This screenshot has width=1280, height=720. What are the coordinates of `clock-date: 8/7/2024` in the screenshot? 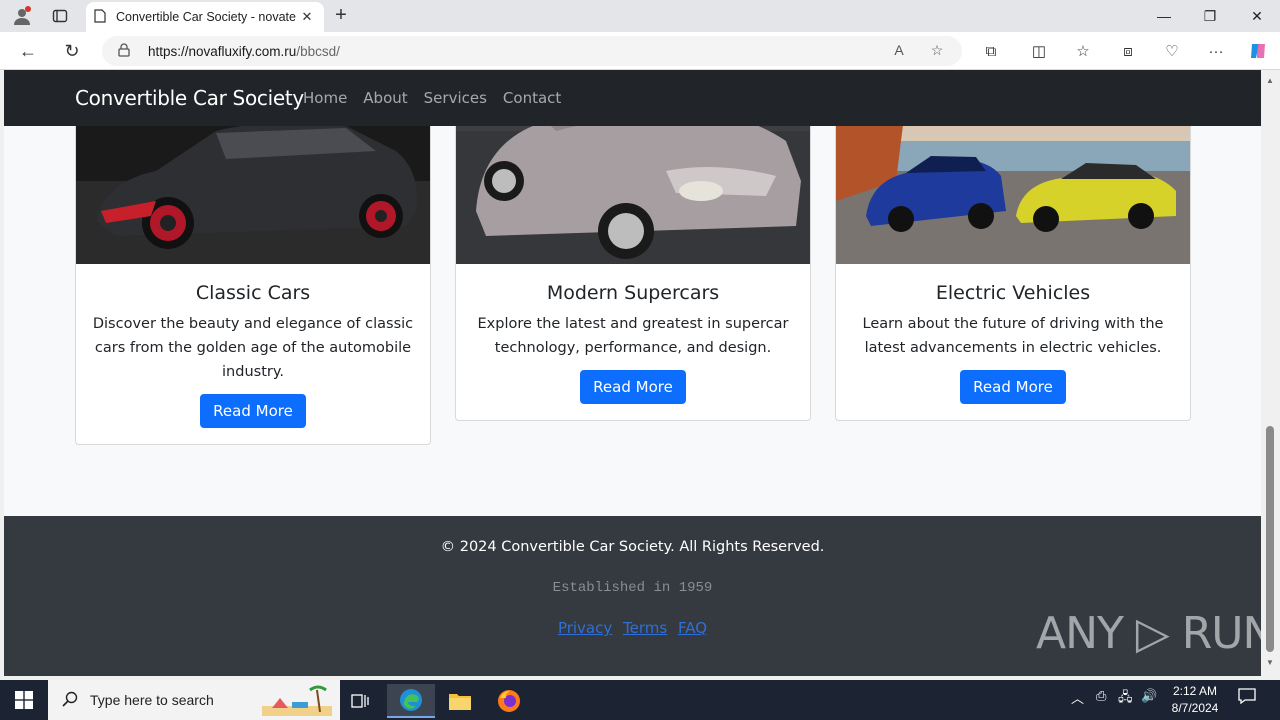 It's located at (1195, 708).